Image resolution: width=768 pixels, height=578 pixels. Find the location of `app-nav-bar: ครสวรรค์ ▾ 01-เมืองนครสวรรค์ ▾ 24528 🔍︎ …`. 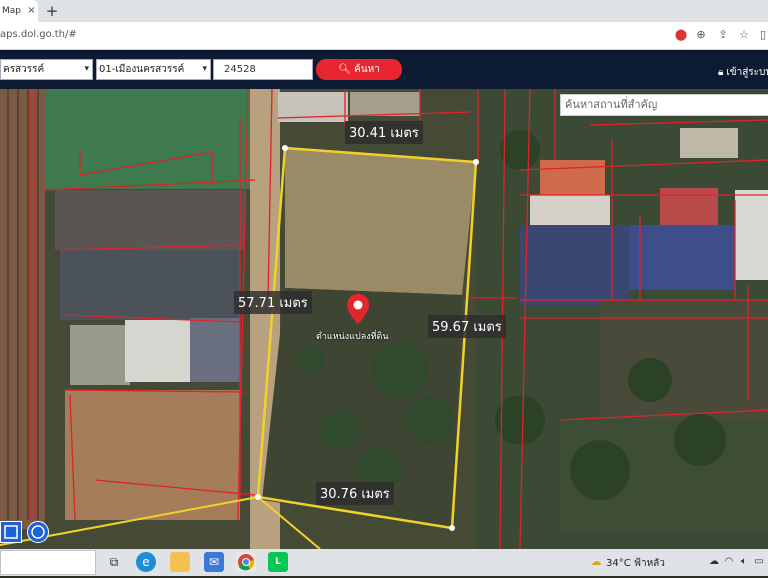

app-nav-bar: ครสวรรค์ ▾ 01-เมืองนครสวรรค์ ▾ 24528 🔍︎ … is located at coordinates (384, 69).